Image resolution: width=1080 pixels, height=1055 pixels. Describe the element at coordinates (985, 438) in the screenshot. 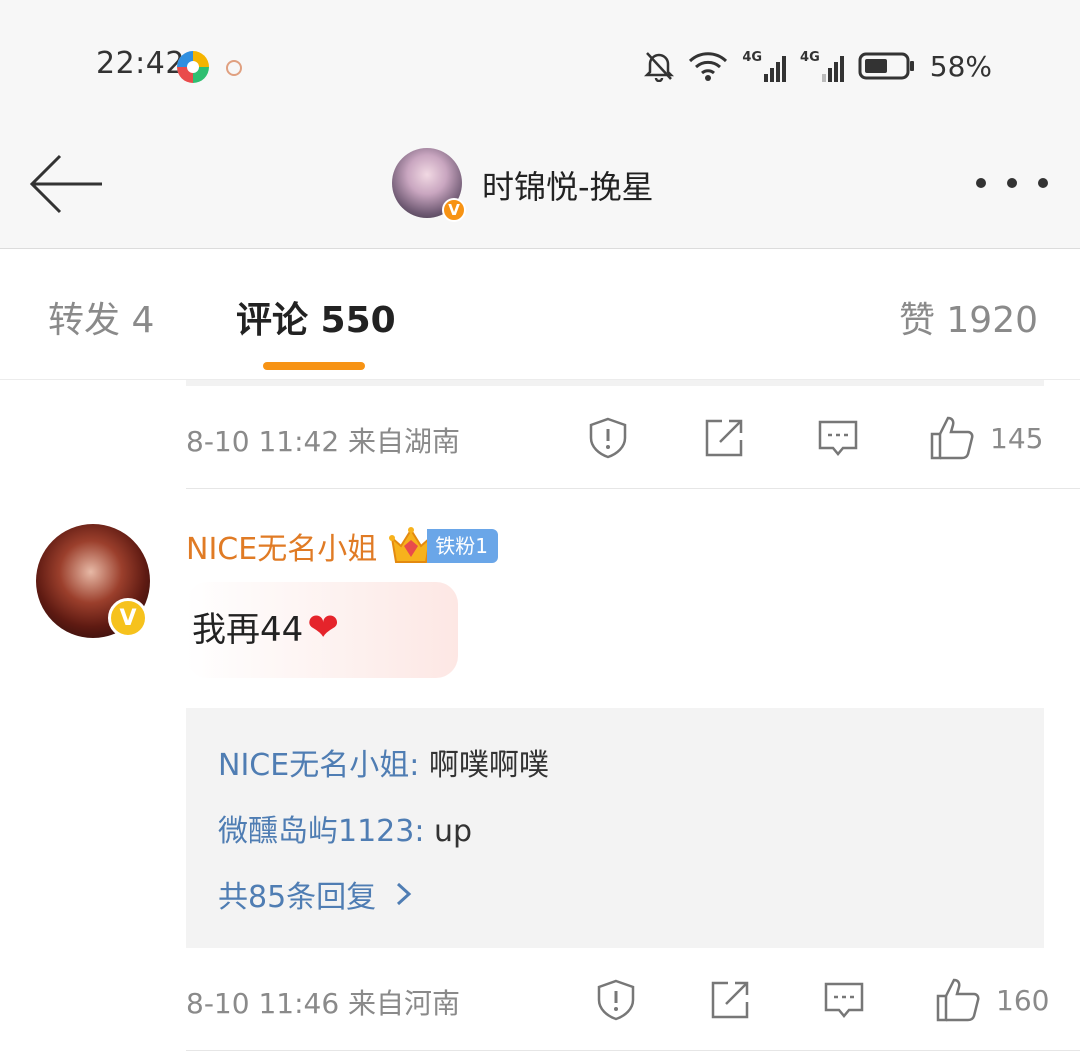

I see `like-button: 145` at that location.